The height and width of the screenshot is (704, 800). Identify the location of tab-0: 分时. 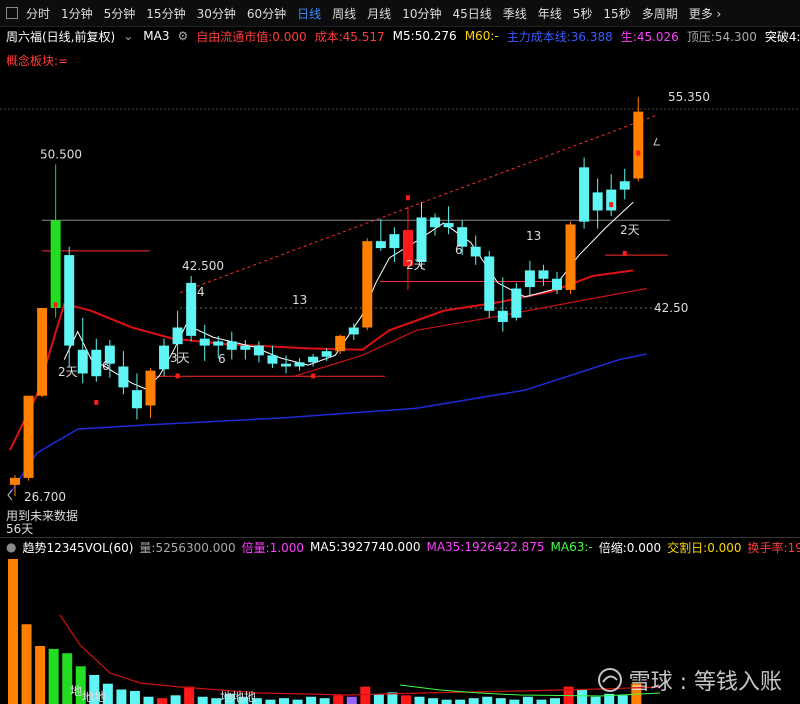
(38, 13).